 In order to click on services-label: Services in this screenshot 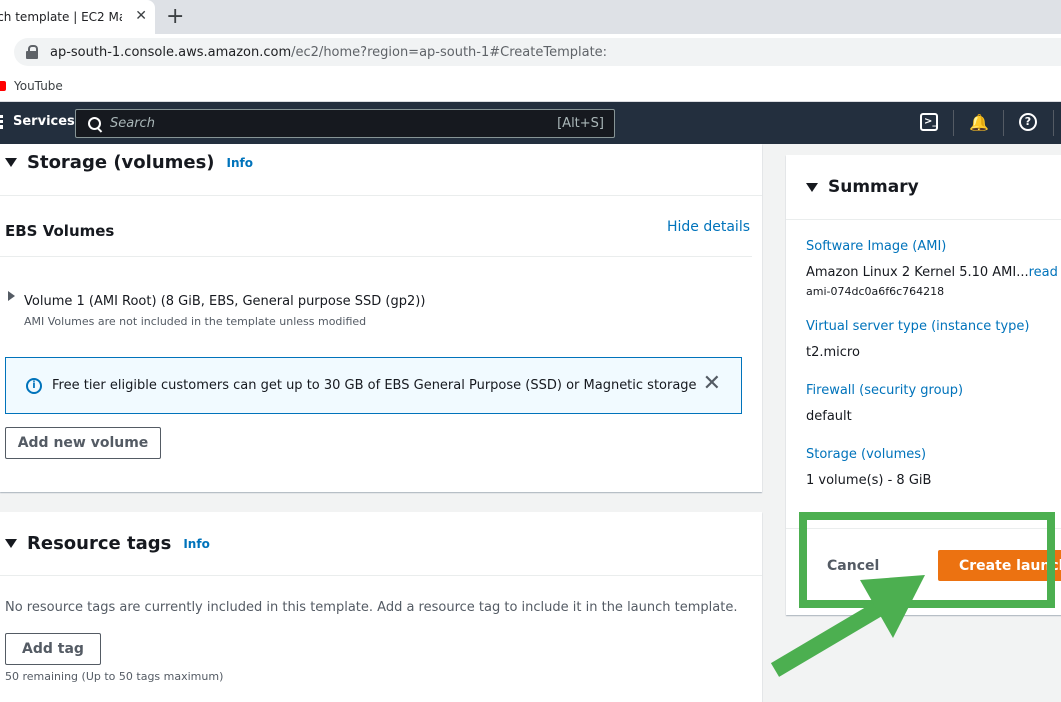, I will do `click(44, 121)`.